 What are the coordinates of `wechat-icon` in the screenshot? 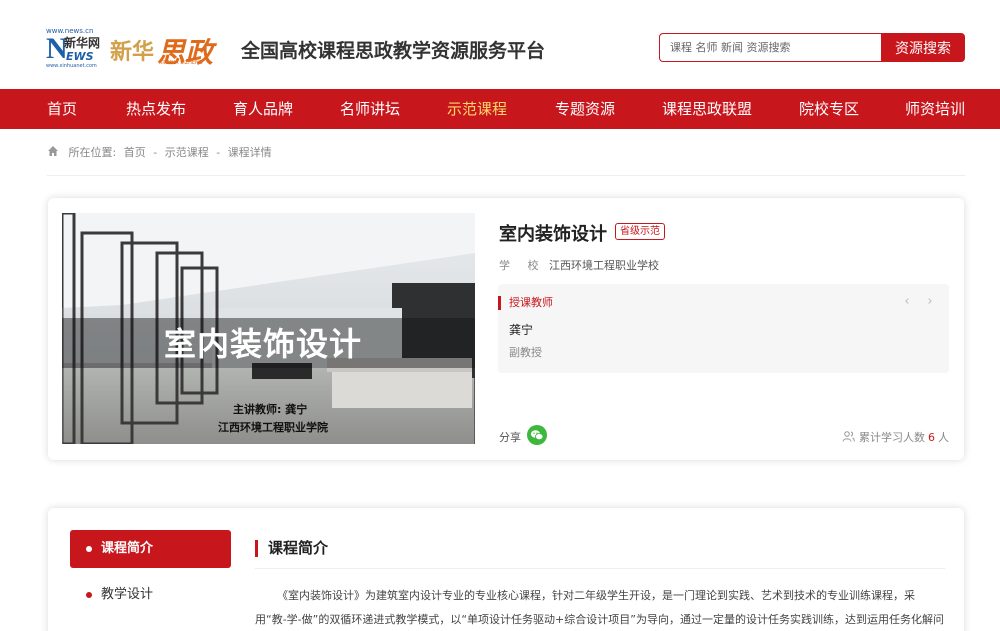 It's located at (537, 435).